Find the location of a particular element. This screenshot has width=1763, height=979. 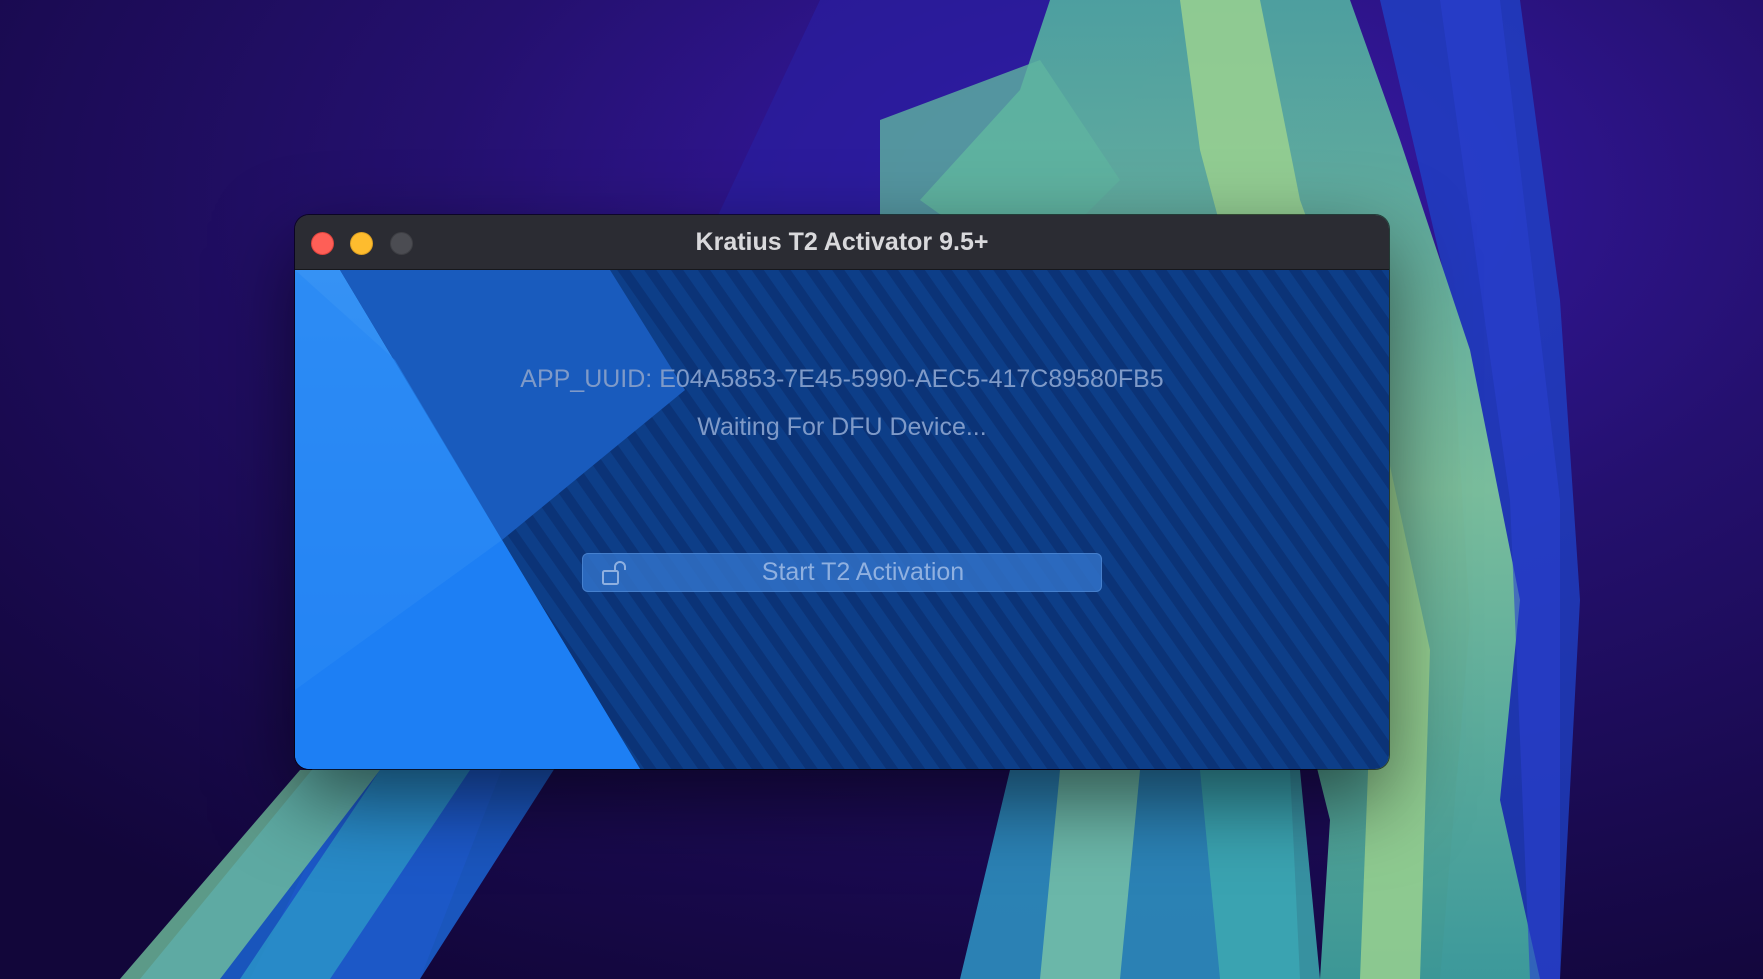

window-title: Kratius T2 Activator 9.5+ is located at coordinates (842, 242).